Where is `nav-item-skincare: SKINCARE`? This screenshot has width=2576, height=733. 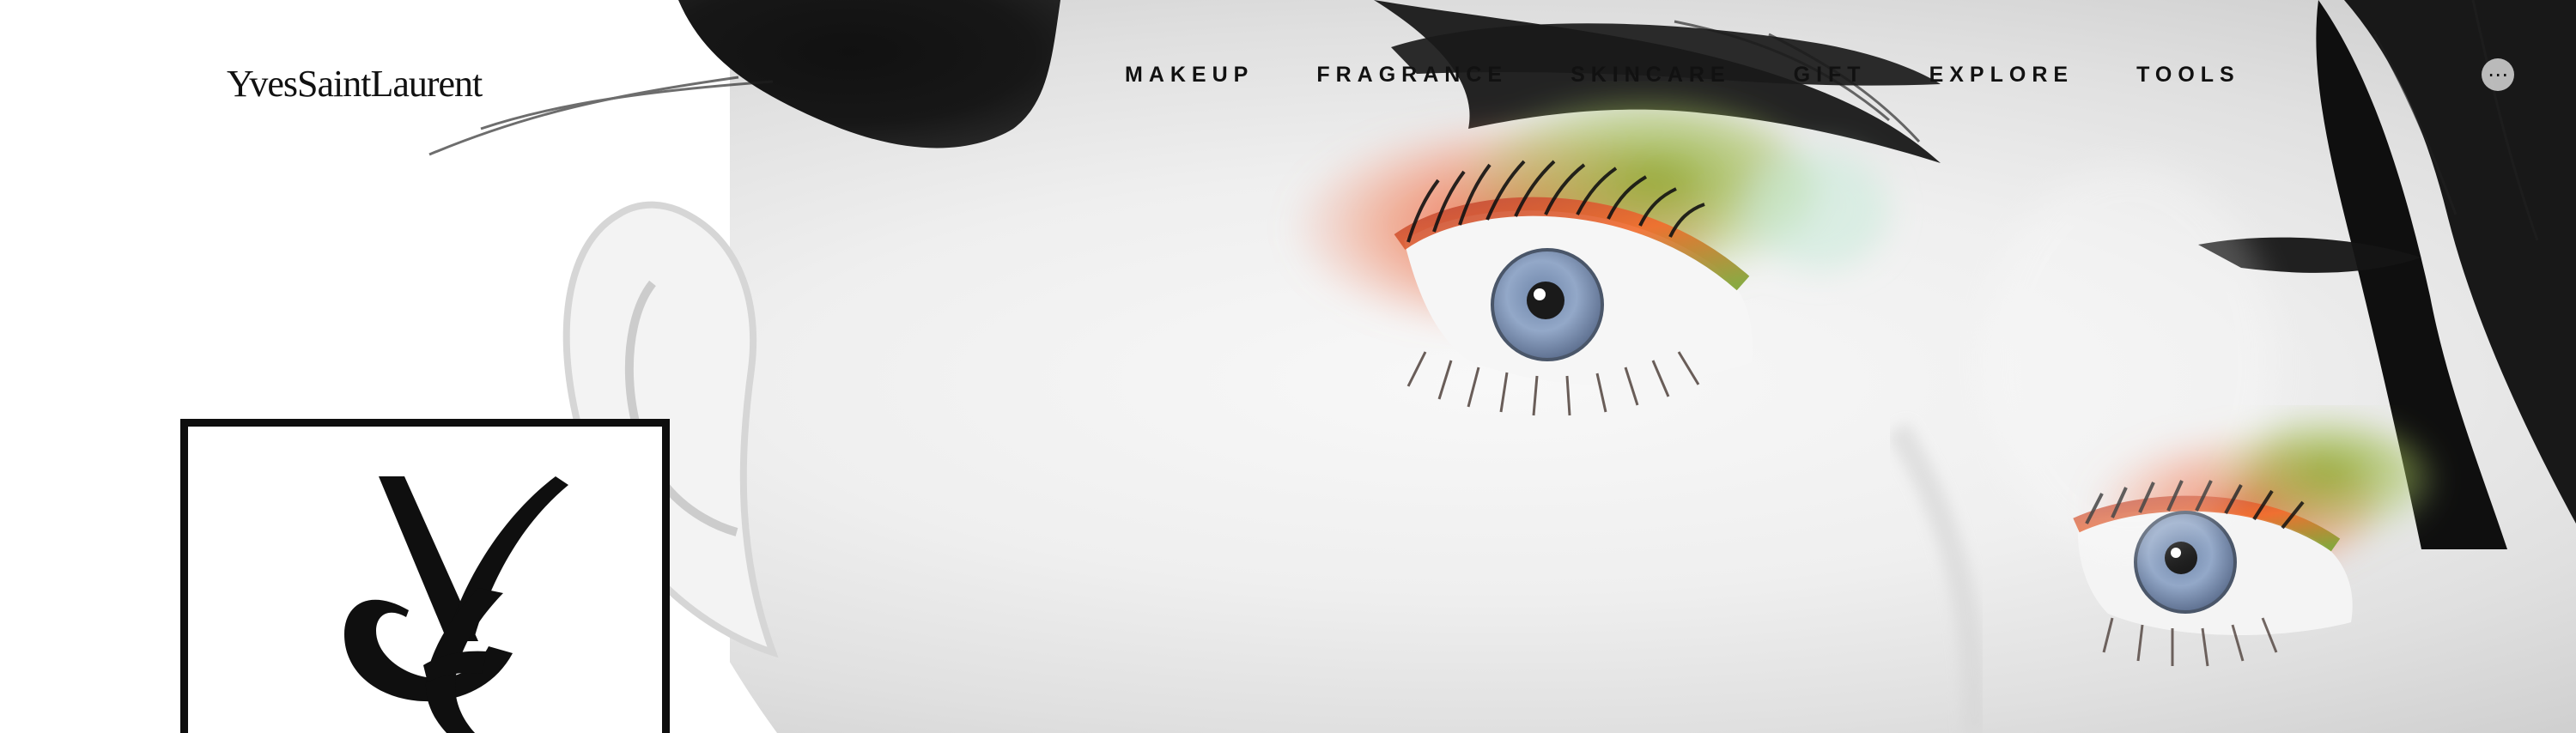 nav-item-skincare: SKINCARE is located at coordinates (1651, 75).